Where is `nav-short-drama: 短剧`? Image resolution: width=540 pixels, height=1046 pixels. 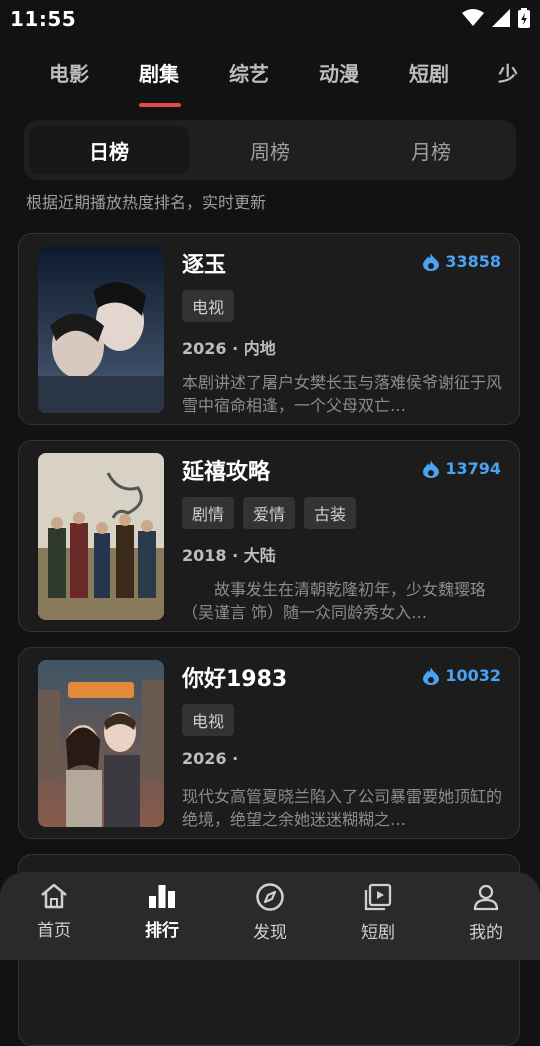
nav-short-drama: 短剧 is located at coordinates (378, 912).